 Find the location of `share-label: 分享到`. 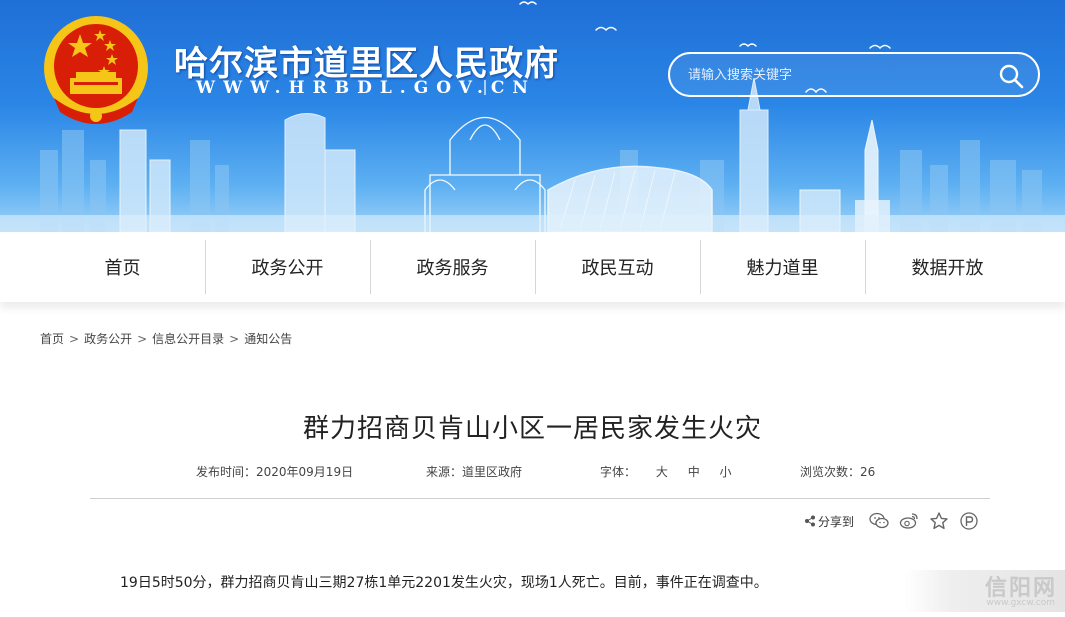

share-label: 分享到 is located at coordinates (836, 521).